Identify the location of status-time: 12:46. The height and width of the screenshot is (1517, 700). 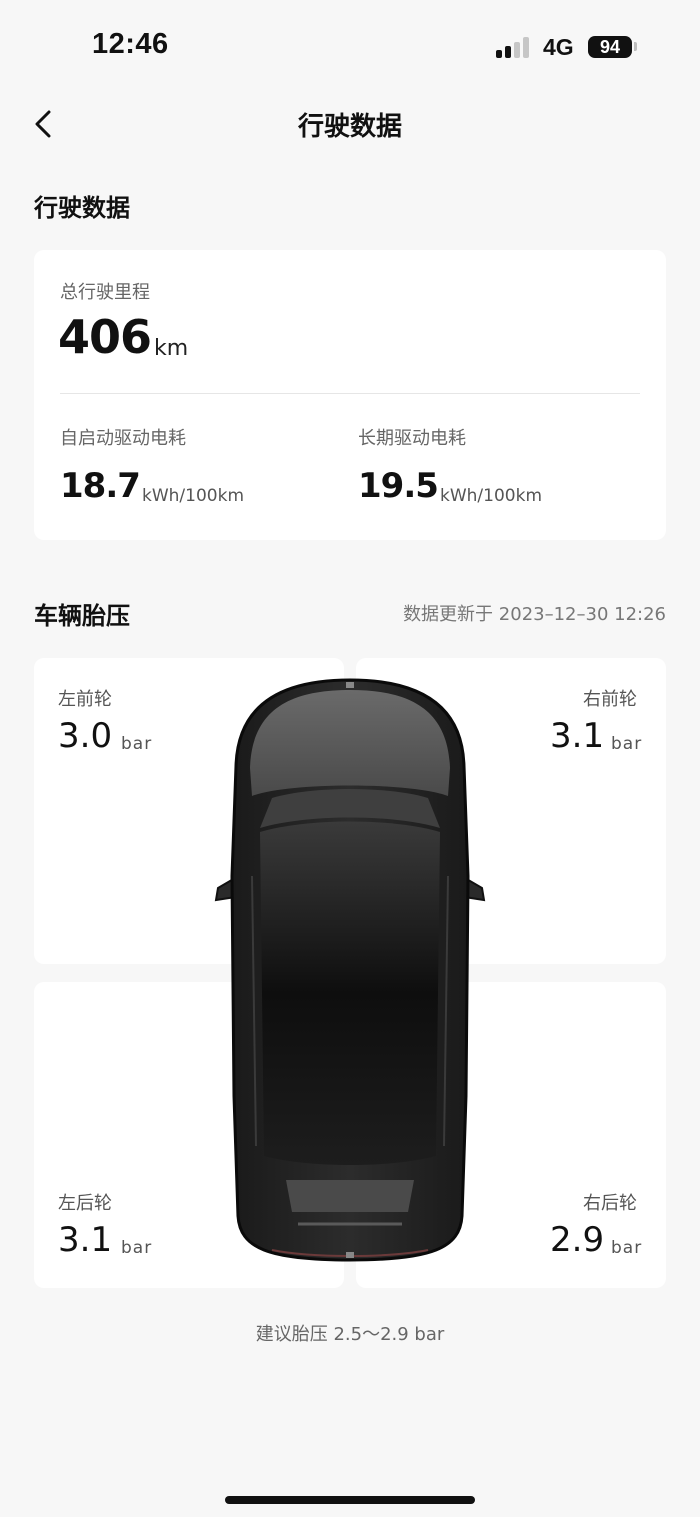
(130, 44).